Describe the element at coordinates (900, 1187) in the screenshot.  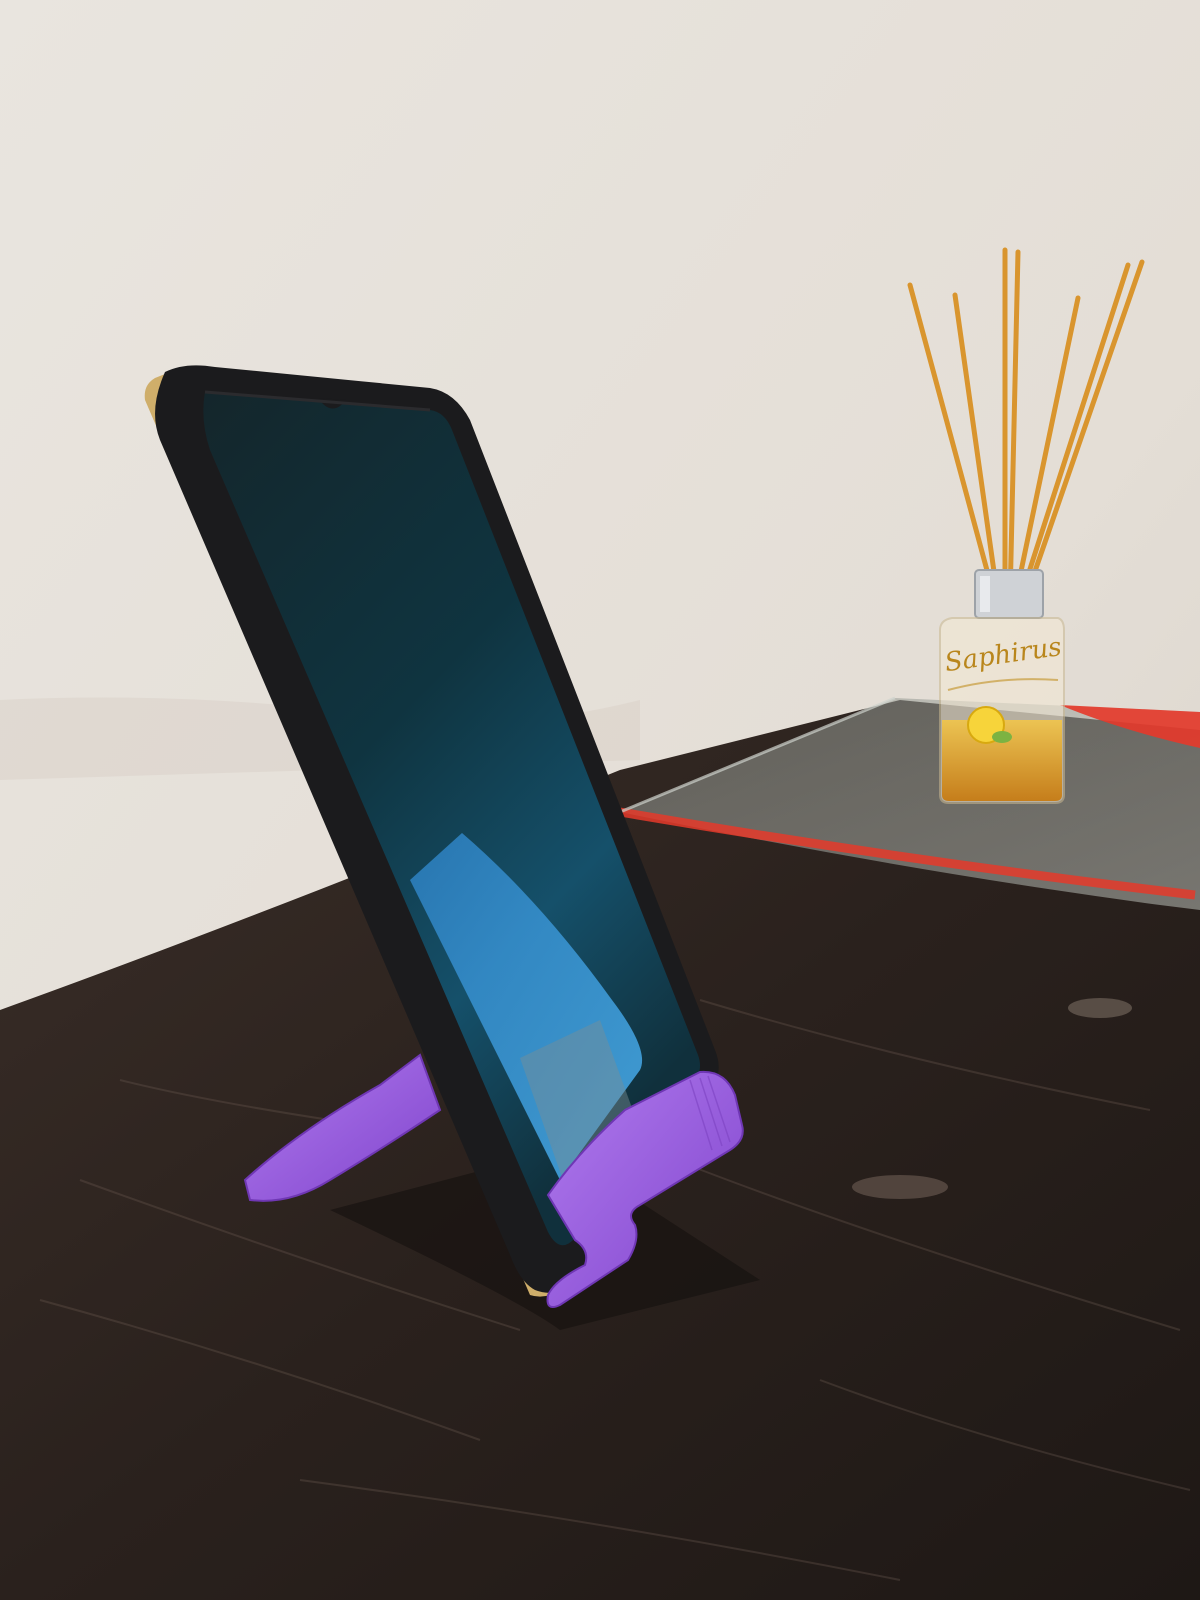
I see `table-knot` at that location.